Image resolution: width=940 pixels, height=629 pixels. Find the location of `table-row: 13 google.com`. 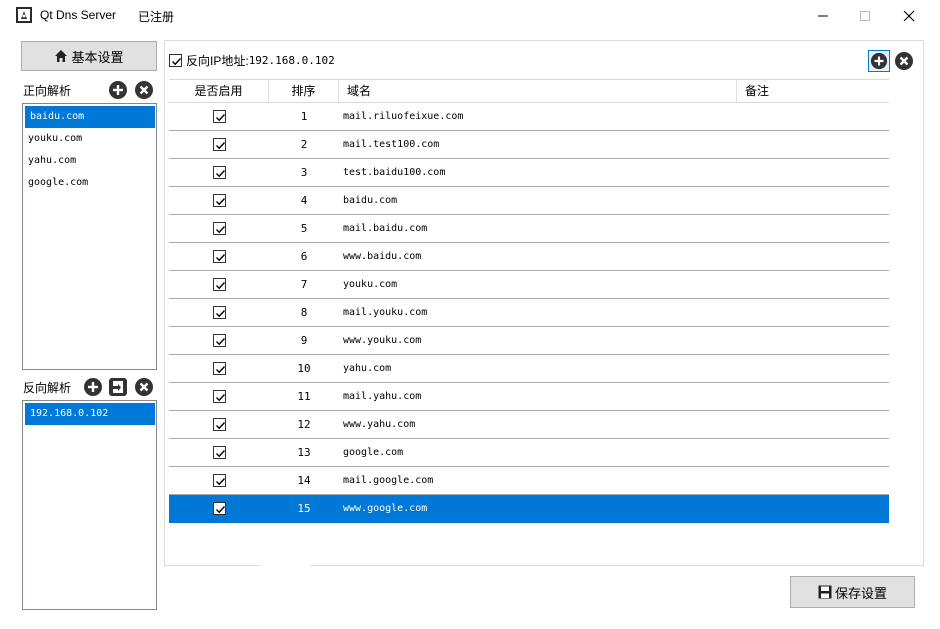

table-row: 13 google.com is located at coordinates (529, 453).